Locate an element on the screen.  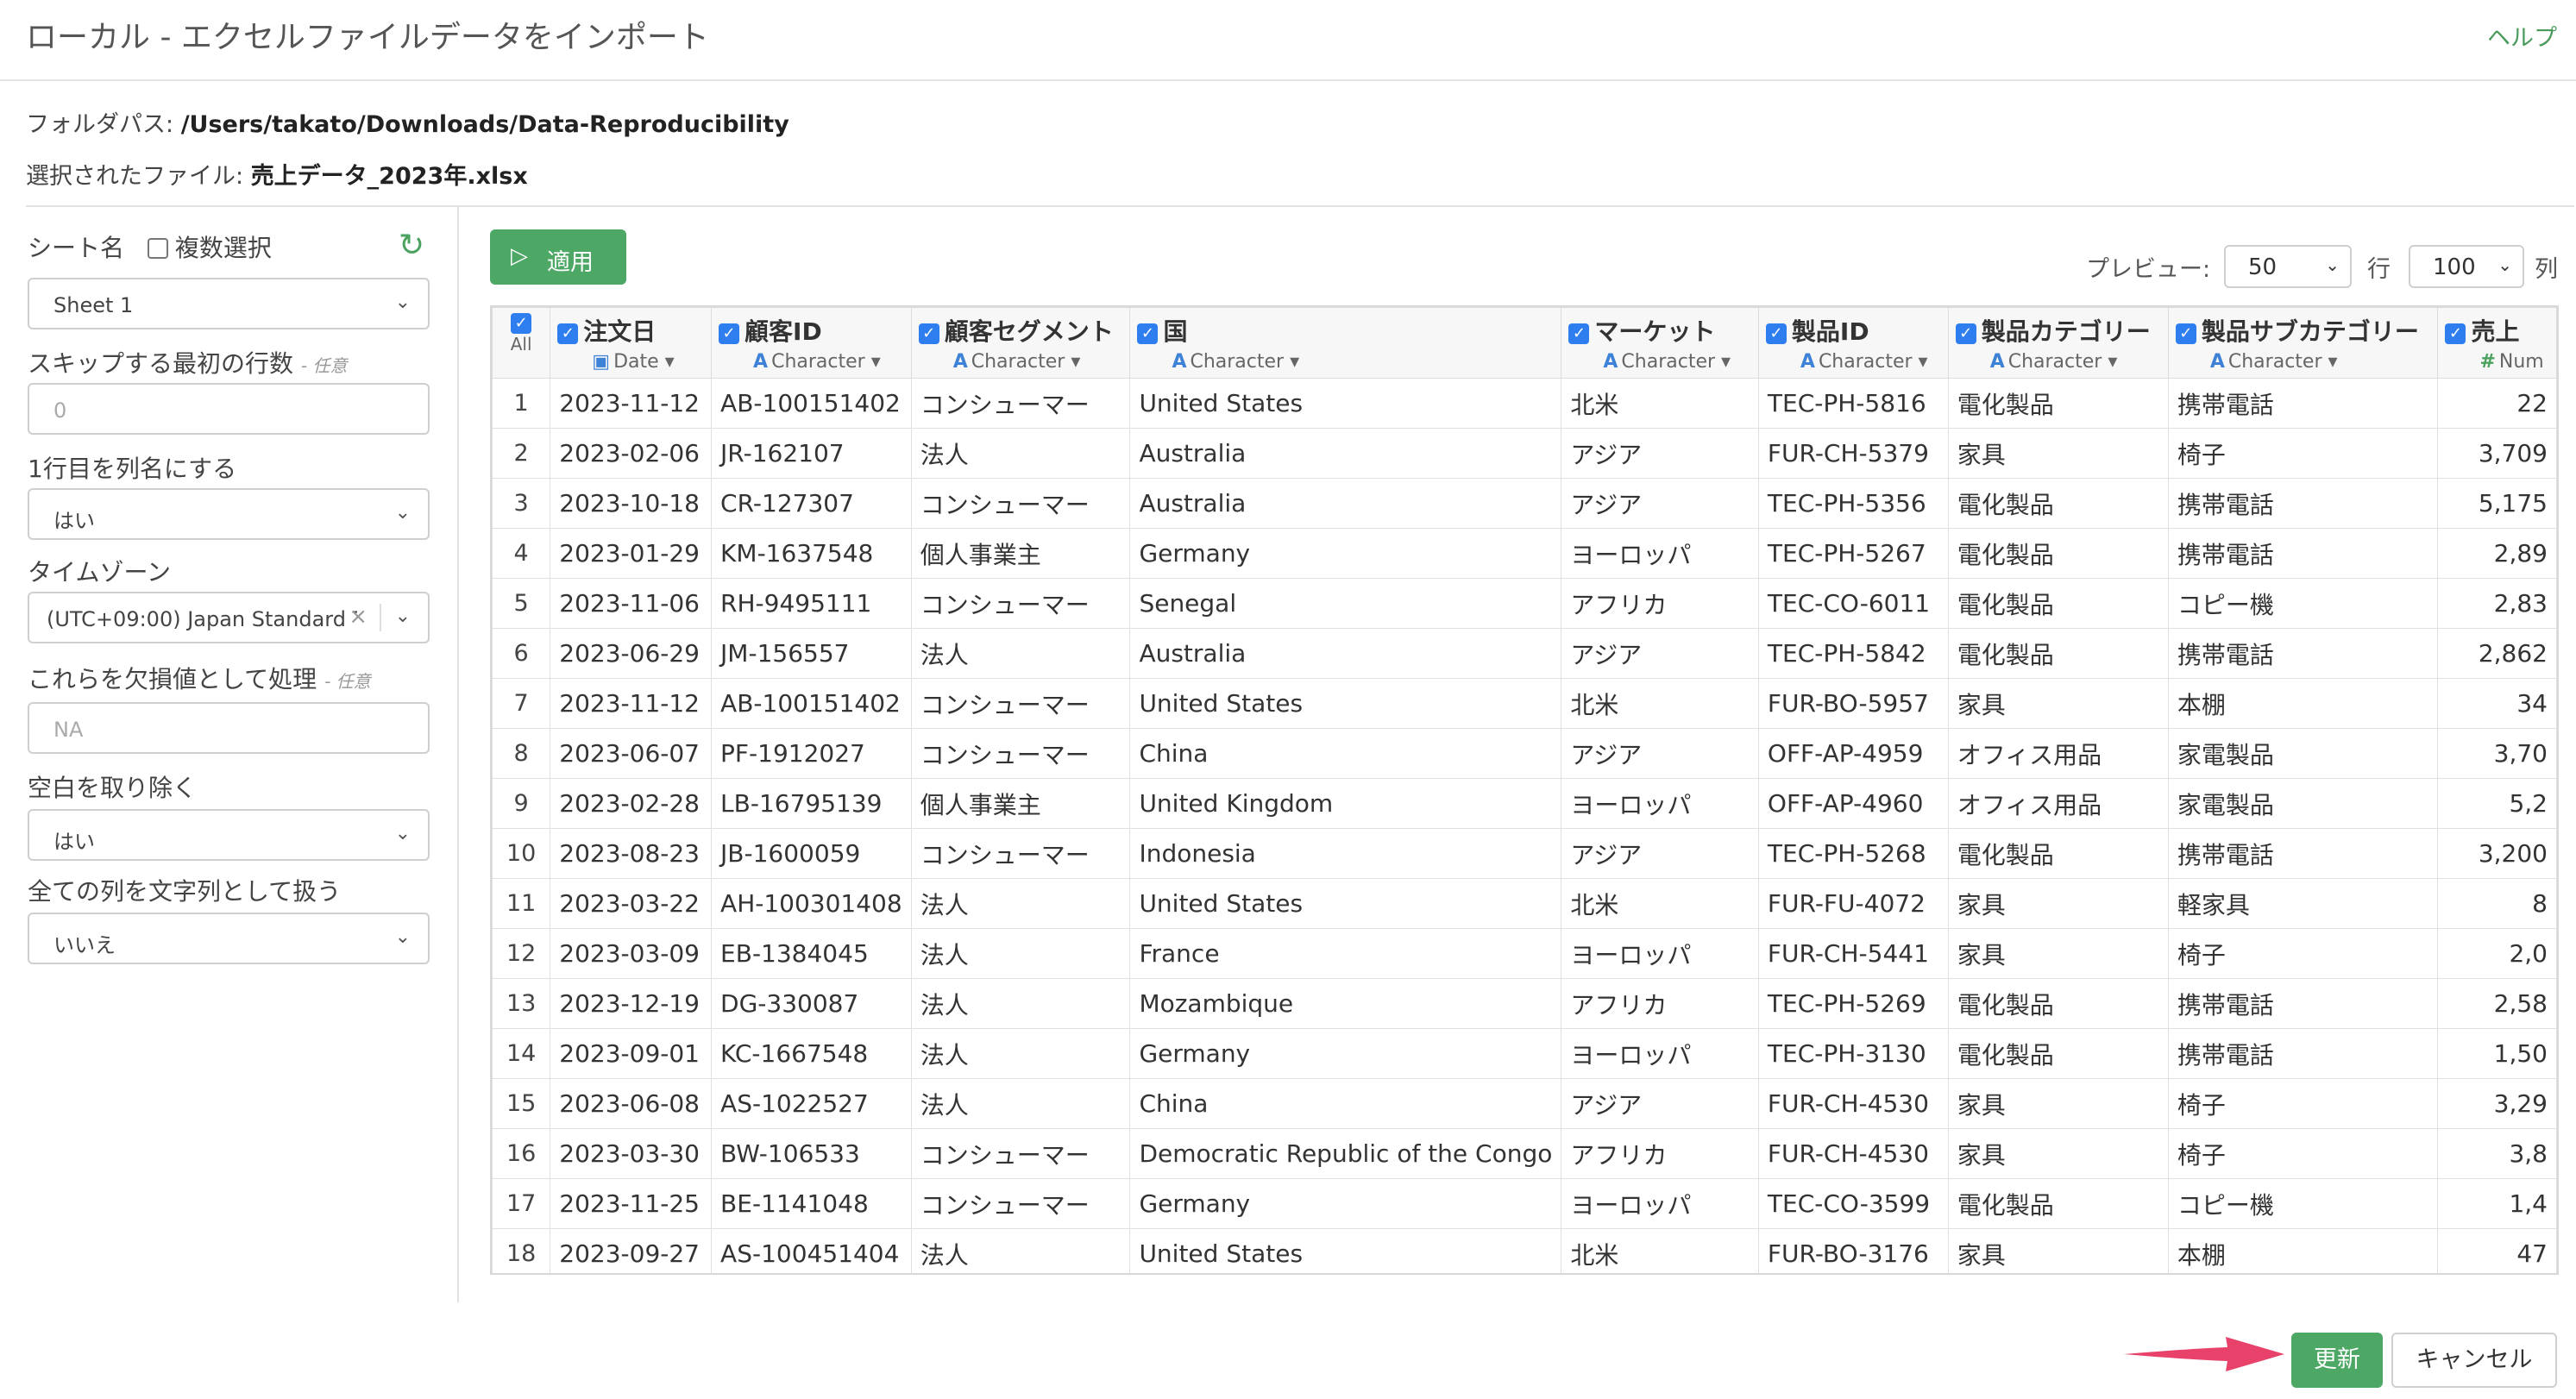
table-cell: KC-1667548 is located at coordinates (811, 1053).